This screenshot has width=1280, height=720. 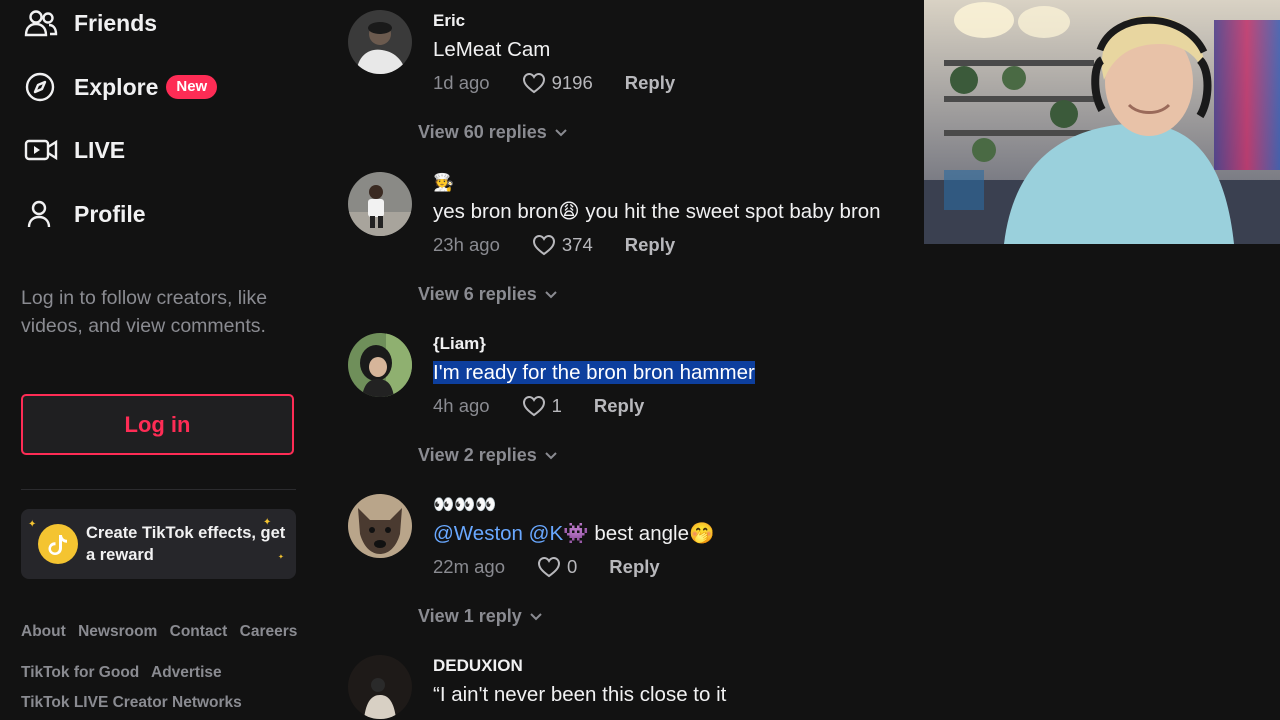 What do you see at coordinates (42, 214) in the screenshot?
I see `profile-icon` at bounding box center [42, 214].